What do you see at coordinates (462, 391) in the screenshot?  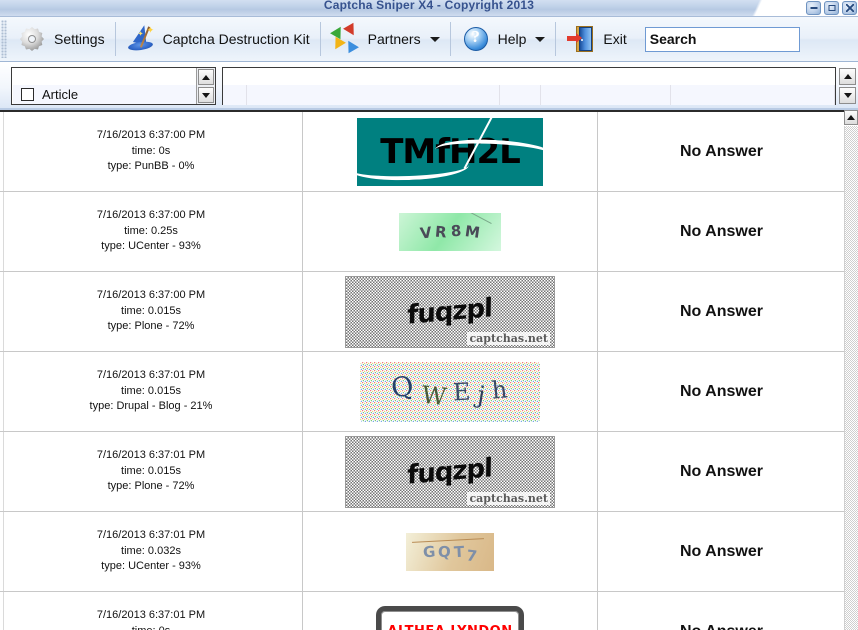 I see `captcha-glyph: E` at bounding box center [462, 391].